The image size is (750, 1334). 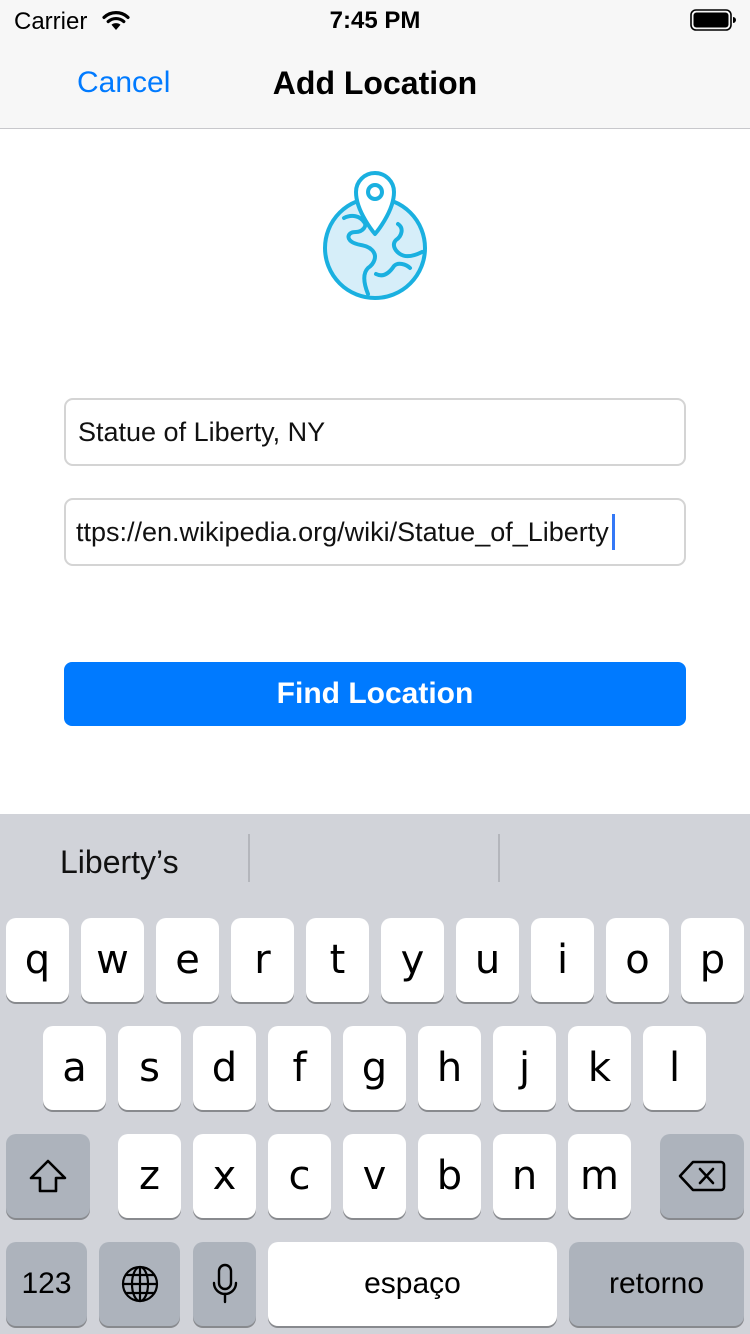 I want to click on key-o: o, so click(x=637, y=960).